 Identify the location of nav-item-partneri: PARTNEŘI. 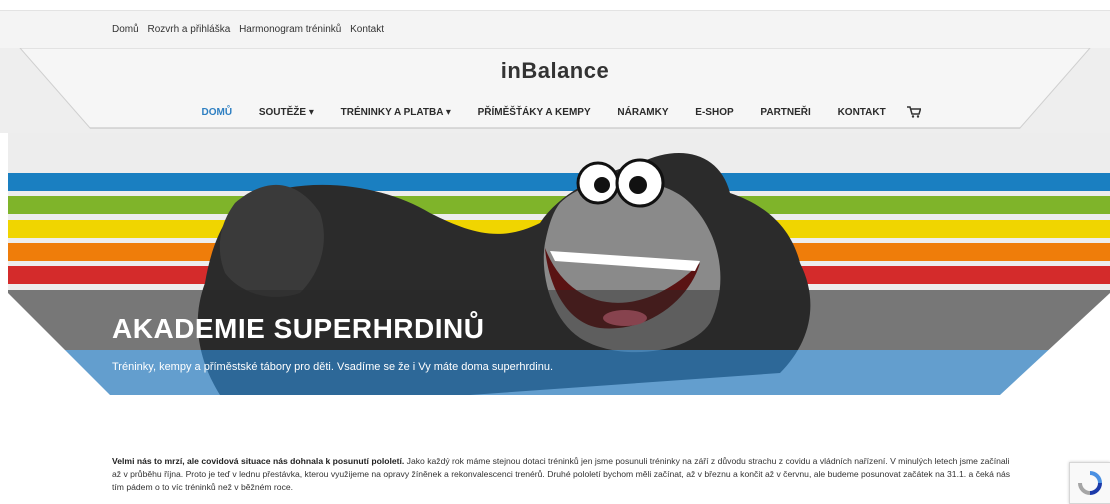
(785, 112).